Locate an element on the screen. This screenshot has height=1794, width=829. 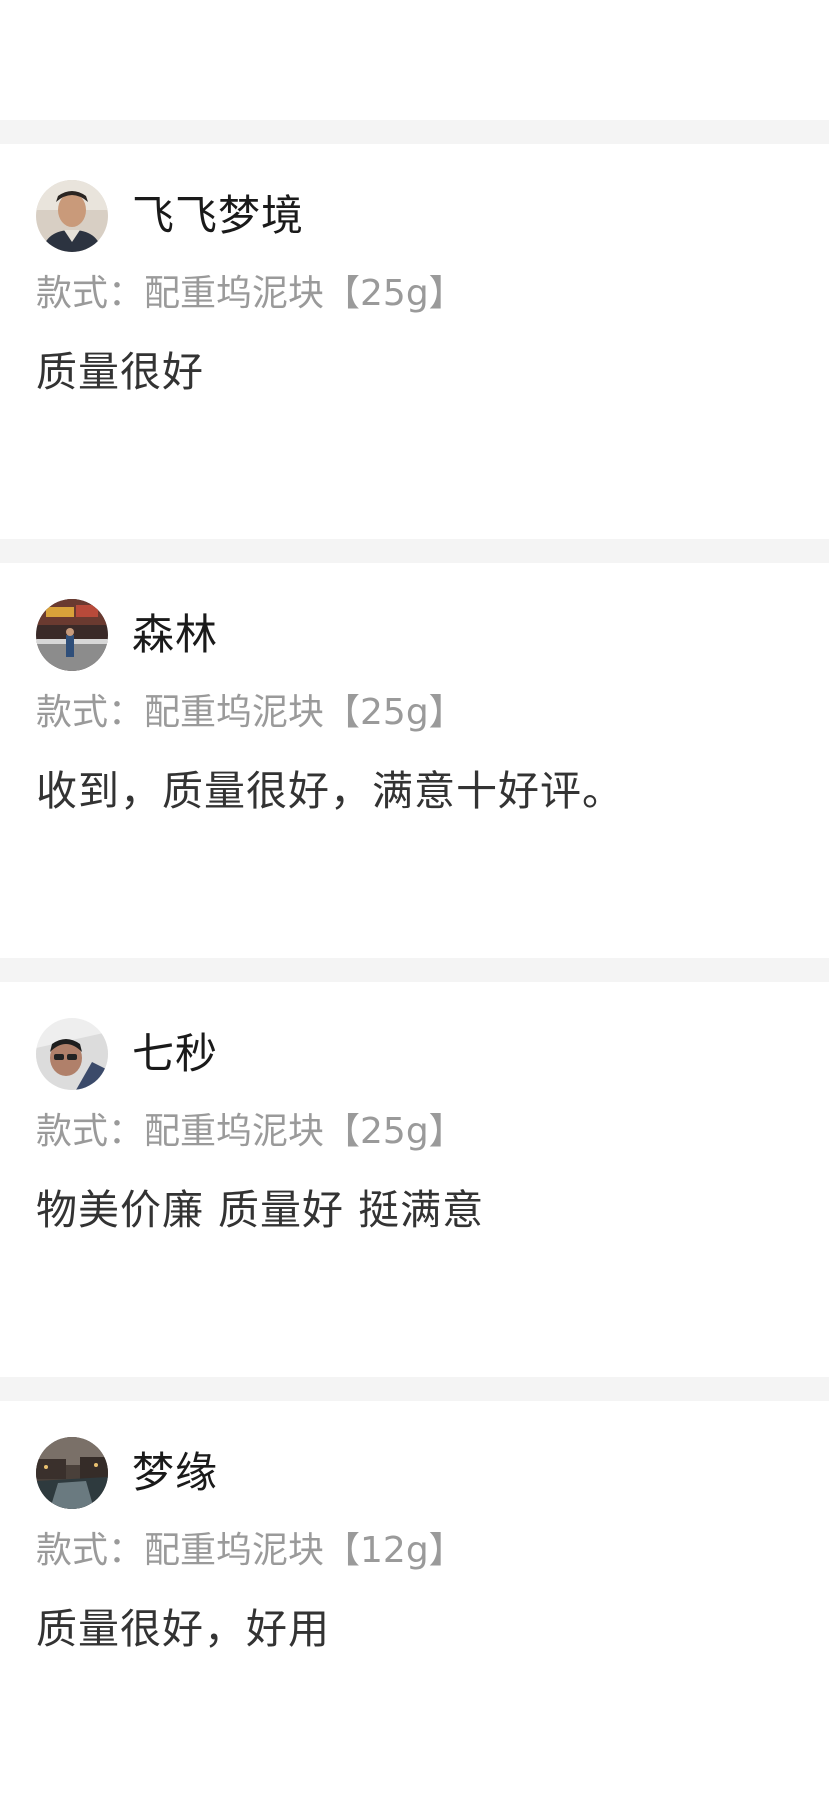
username: 七秒 is located at coordinates (175, 1053).